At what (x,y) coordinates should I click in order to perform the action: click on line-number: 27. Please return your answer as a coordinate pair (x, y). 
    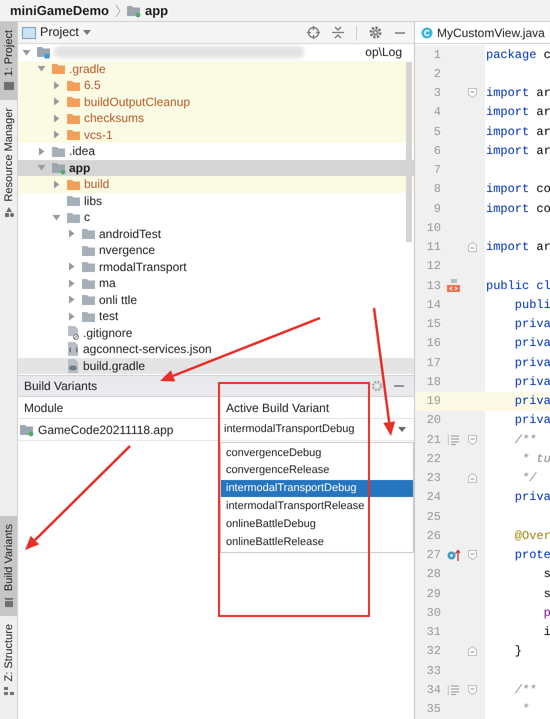
    Looking at the image, I should click on (433, 555).